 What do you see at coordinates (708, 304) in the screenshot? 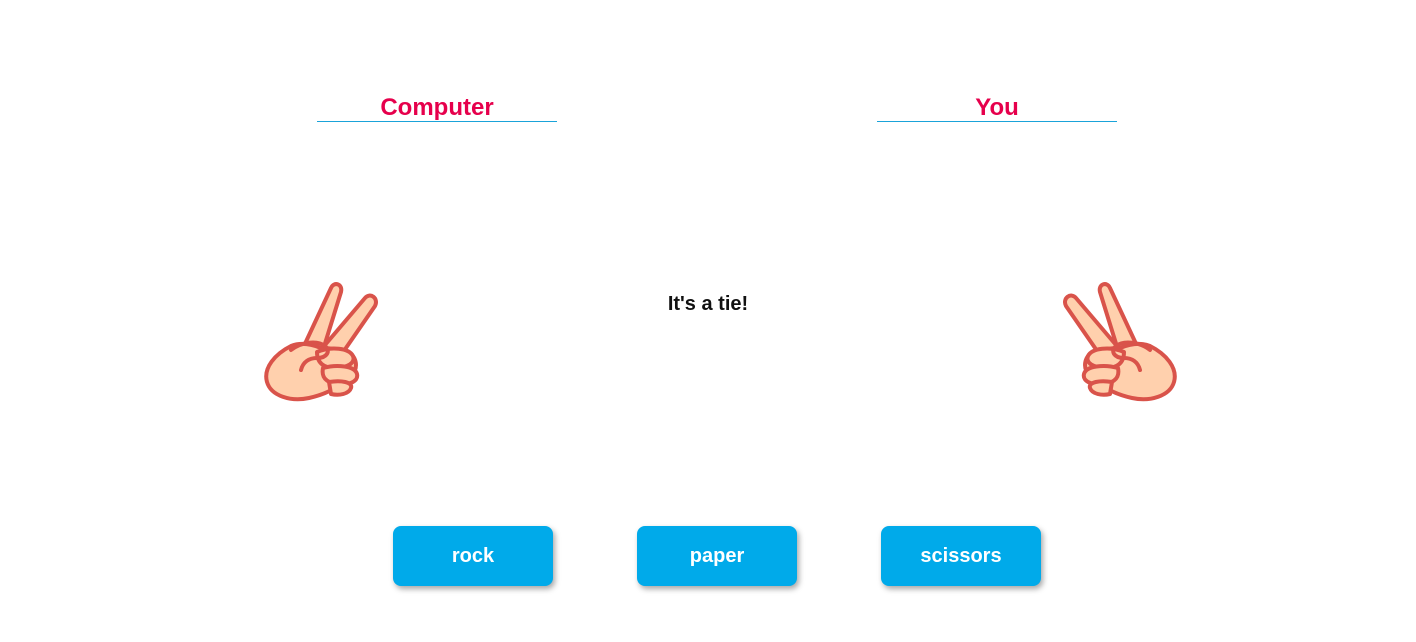
I see `result-message: It's a tie!` at bounding box center [708, 304].